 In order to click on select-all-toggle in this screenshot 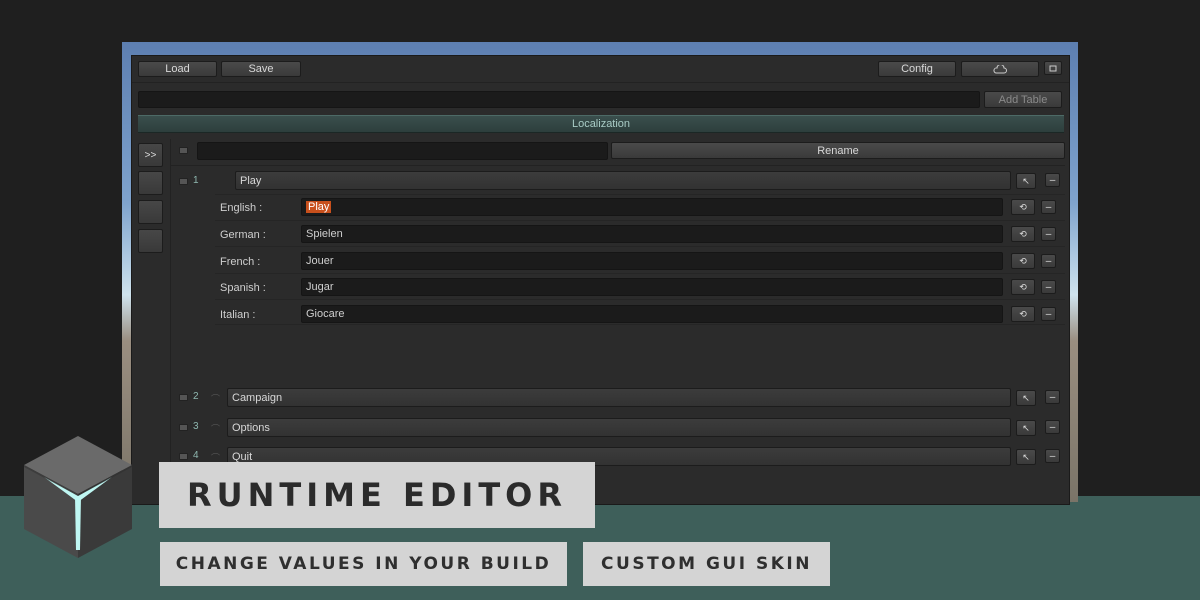, I will do `click(183, 150)`.